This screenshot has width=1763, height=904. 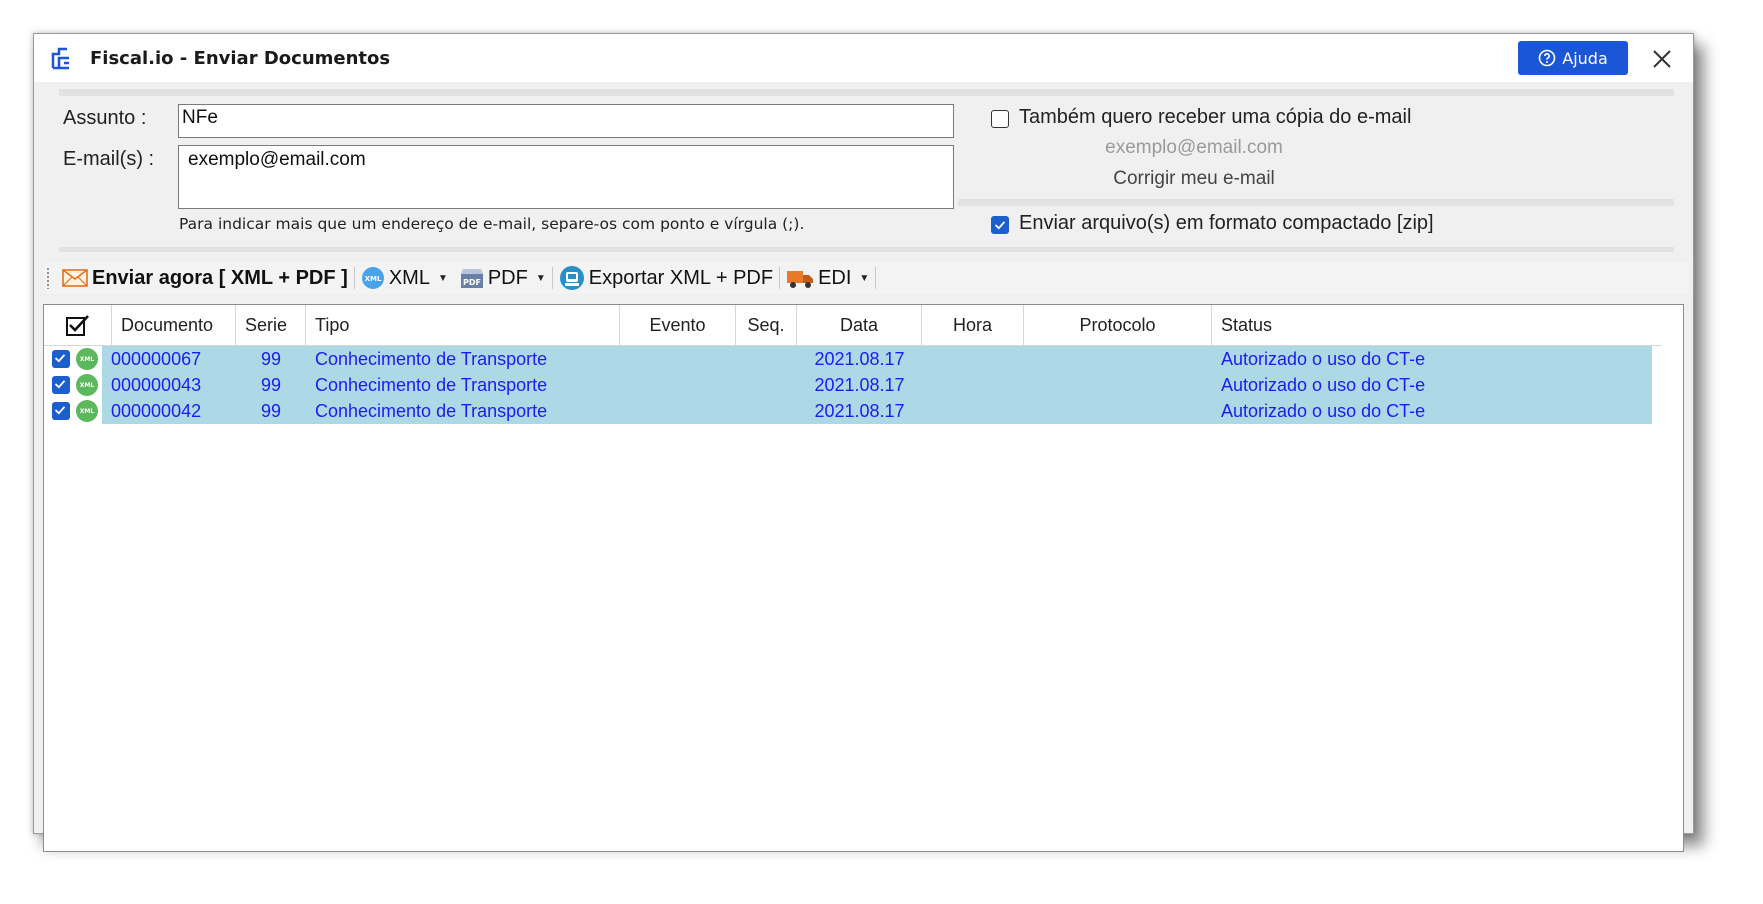 I want to click on zip-checkbox, so click(x=1000, y=225).